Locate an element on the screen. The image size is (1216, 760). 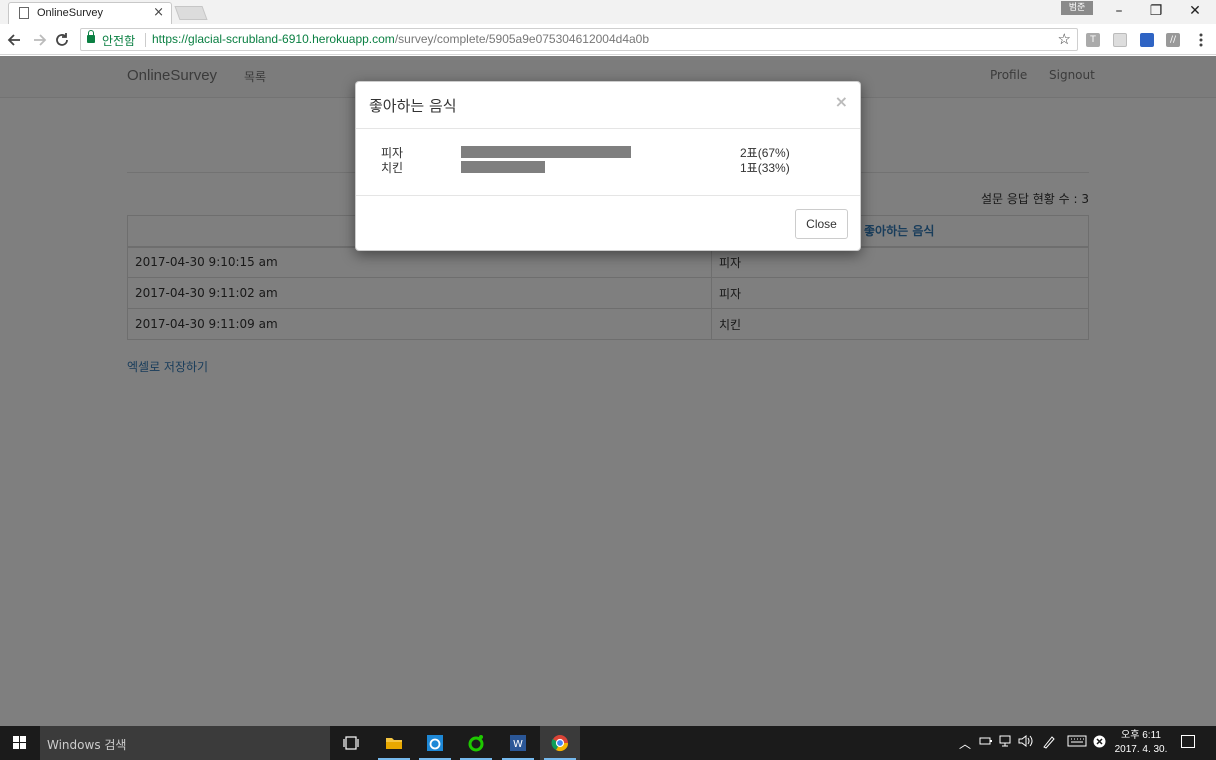
start-button is located at coordinates (20, 743).